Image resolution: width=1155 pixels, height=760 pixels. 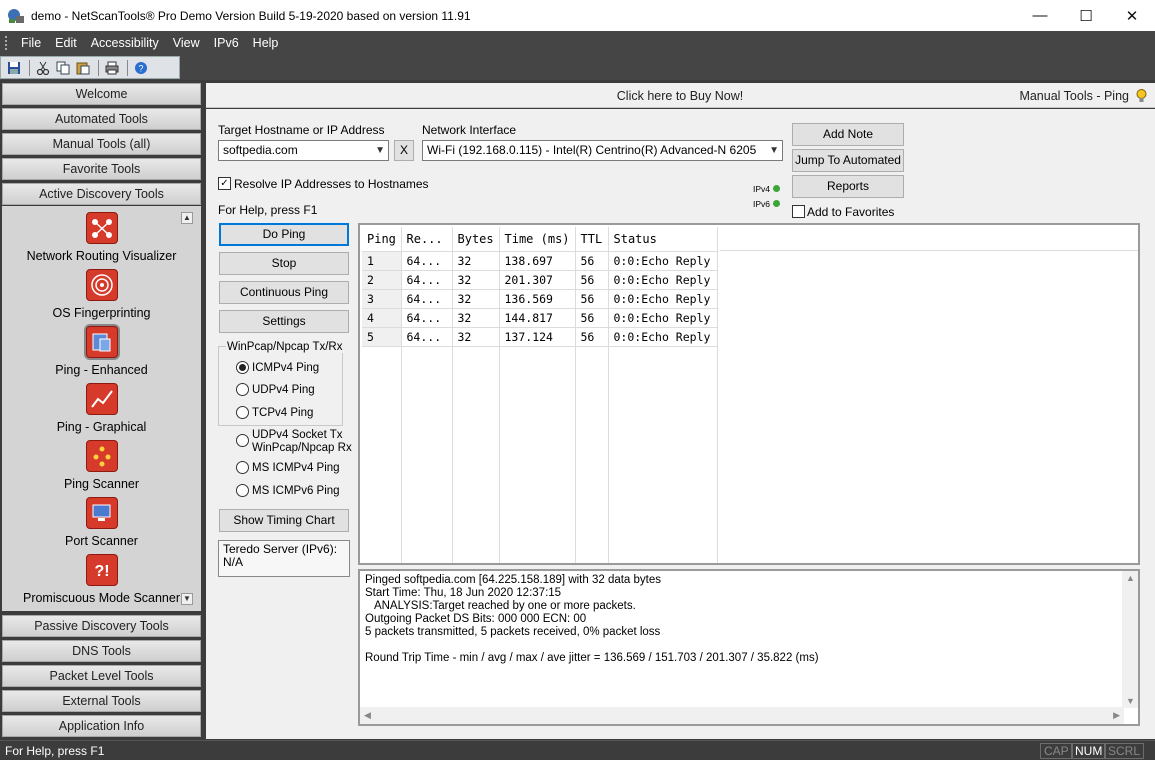 What do you see at coordinates (242, 467) in the screenshot?
I see `ms-icmpv4-radio` at bounding box center [242, 467].